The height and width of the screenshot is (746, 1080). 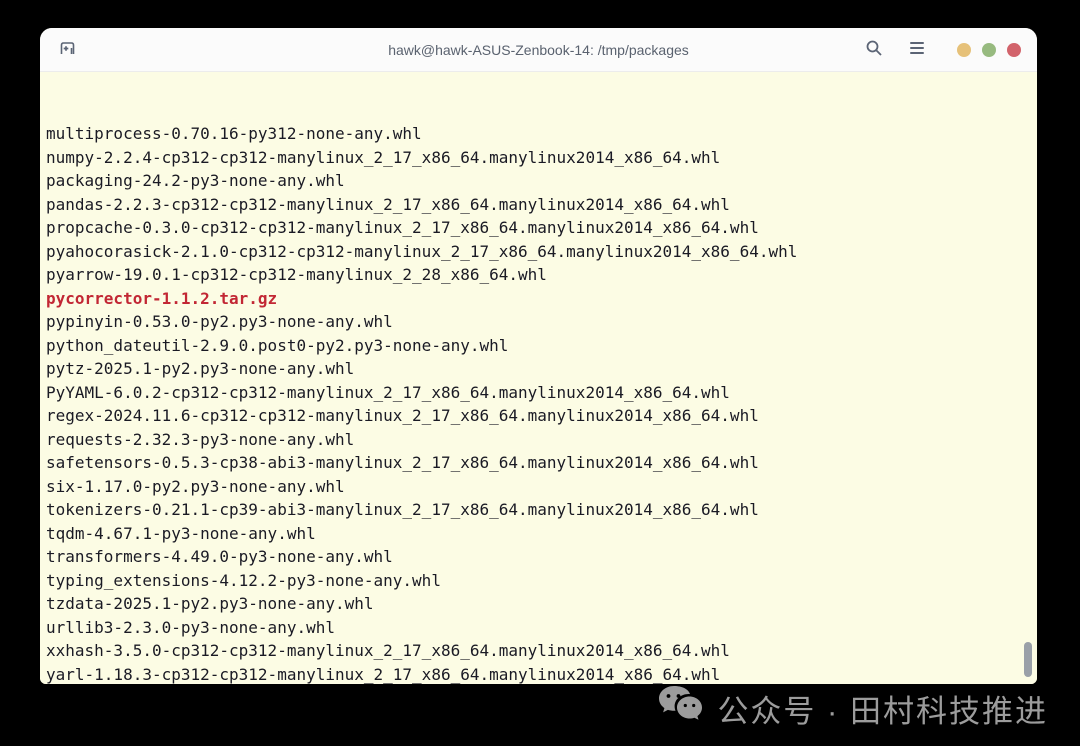 I want to click on terminal-line: multiprocess-0.70.16-py312-none-any.whl, so click(x=234, y=133).